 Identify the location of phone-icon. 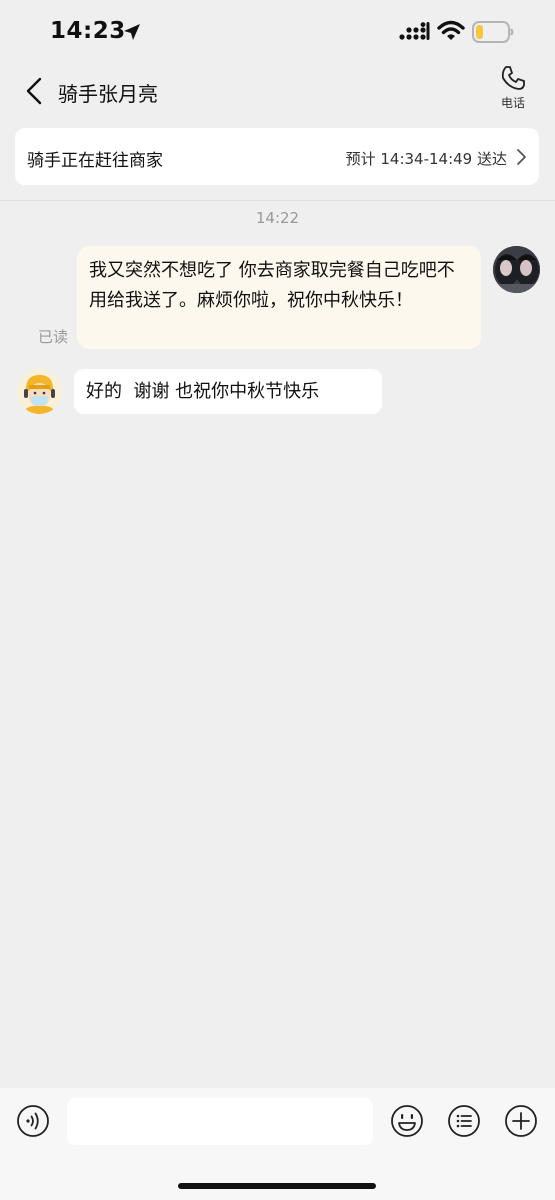
(513, 78).